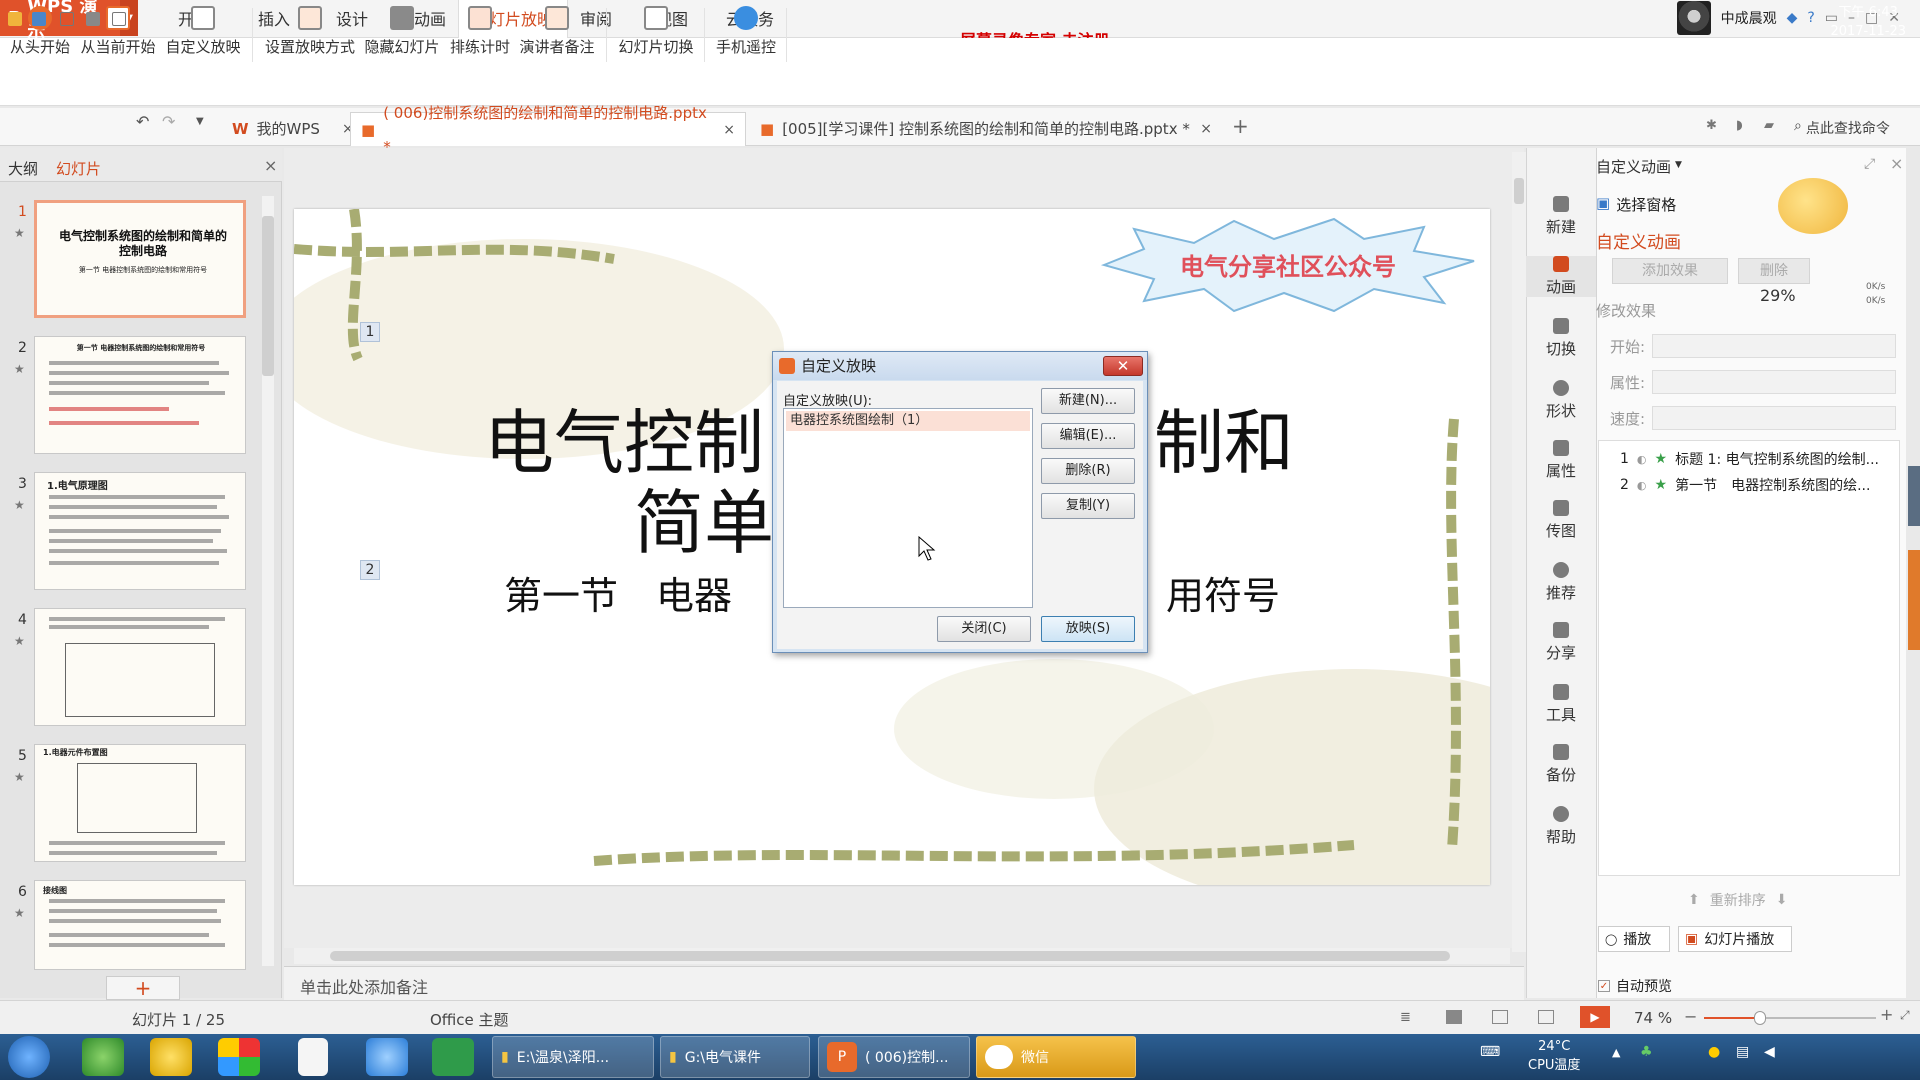  I want to click on taskbar-window-wechat: 微信, so click(1056, 1057).